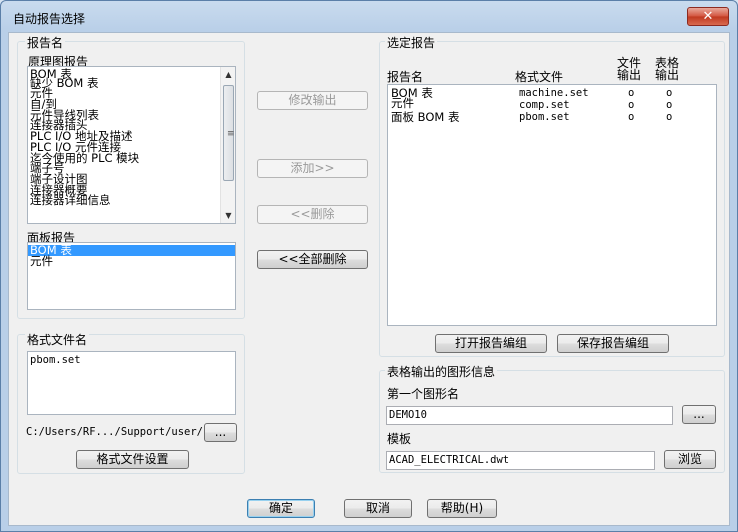 This screenshot has height=532, width=738. What do you see at coordinates (131, 261) in the screenshot?
I see `panel-report-item: 元件` at bounding box center [131, 261].